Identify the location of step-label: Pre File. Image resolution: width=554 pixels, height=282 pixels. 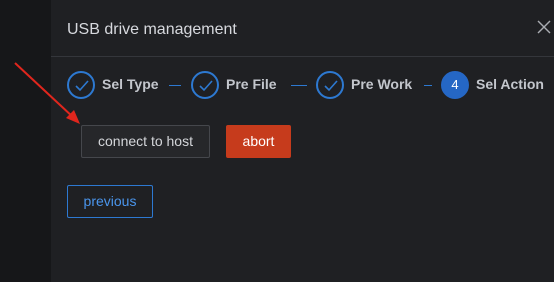
(251, 84).